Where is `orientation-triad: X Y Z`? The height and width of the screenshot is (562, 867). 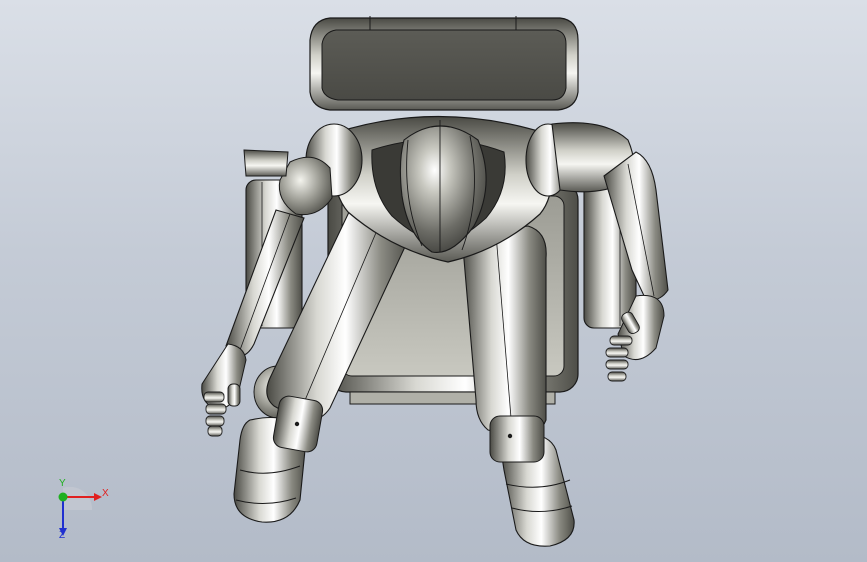 orientation-triad: X Y Z is located at coordinates (81, 514).